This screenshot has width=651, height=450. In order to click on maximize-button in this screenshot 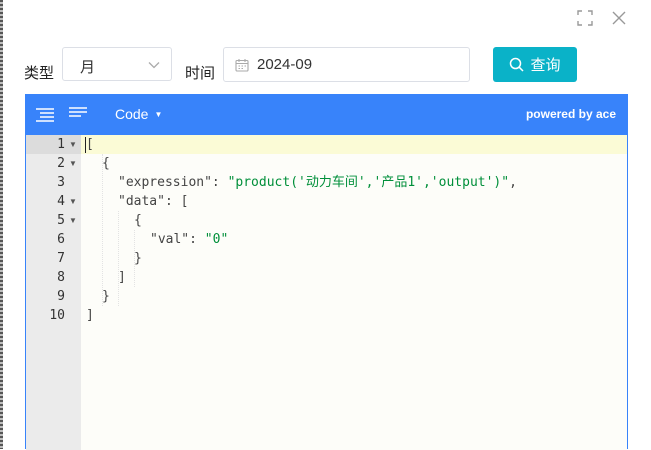, I will do `click(585, 18)`.